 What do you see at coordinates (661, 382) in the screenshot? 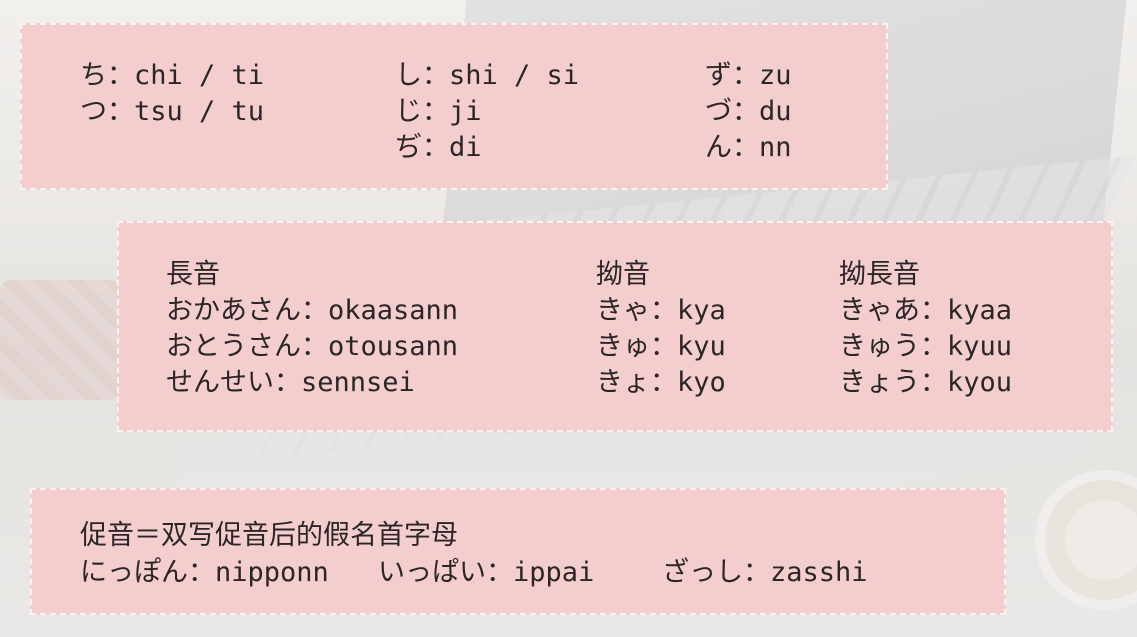
I see `youon-entry: きょ：kyo` at bounding box center [661, 382].